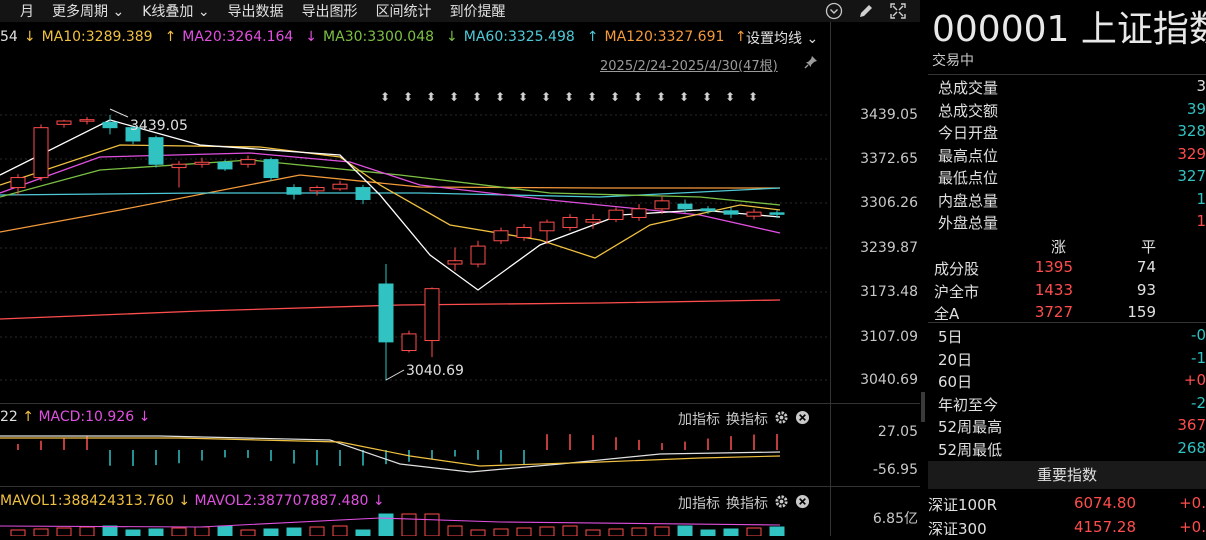 This screenshot has height=540, width=1206. Describe the element at coordinates (1067, 178) in the screenshot. I see `stat-row: 最低点位 327` at that location.